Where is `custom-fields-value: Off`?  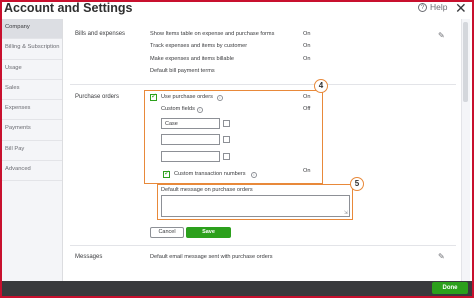 custom-fields-value: Off is located at coordinates (307, 109).